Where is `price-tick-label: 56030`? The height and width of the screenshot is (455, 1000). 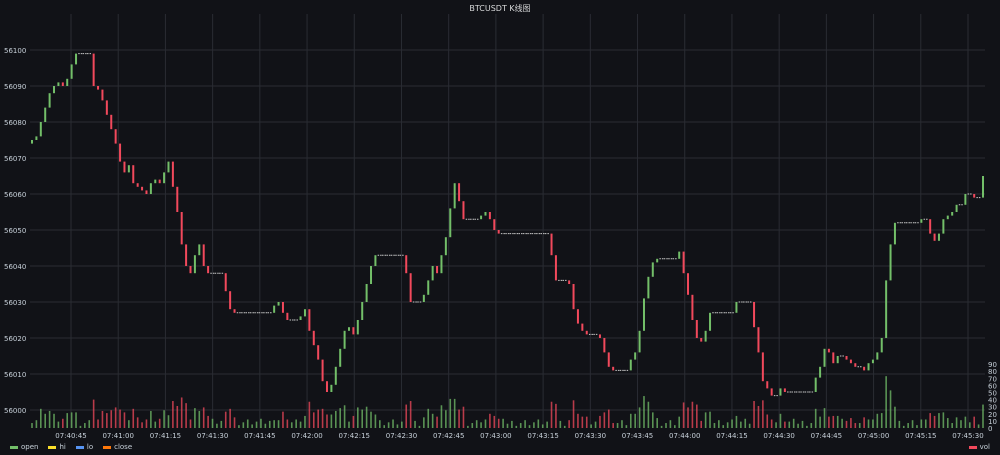 price-tick-label: 56030 is located at coordinates (15, 303).